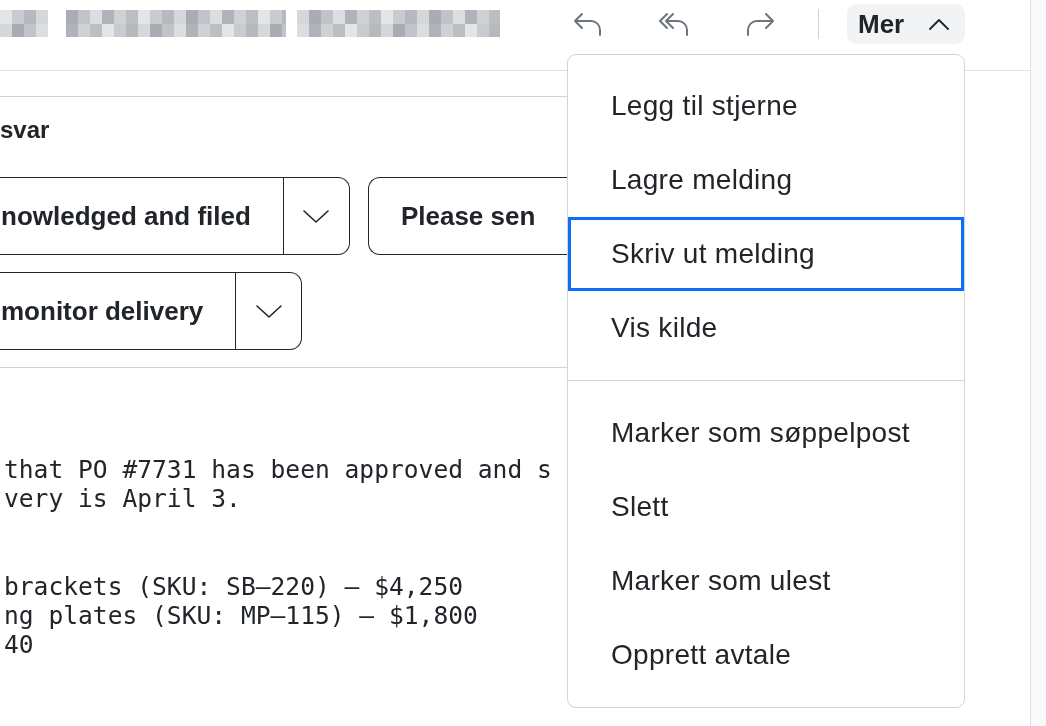  Describe the element at coordinates (122, 499) in the screenshot. I see `email-body-line: very is April 3.` at that location.